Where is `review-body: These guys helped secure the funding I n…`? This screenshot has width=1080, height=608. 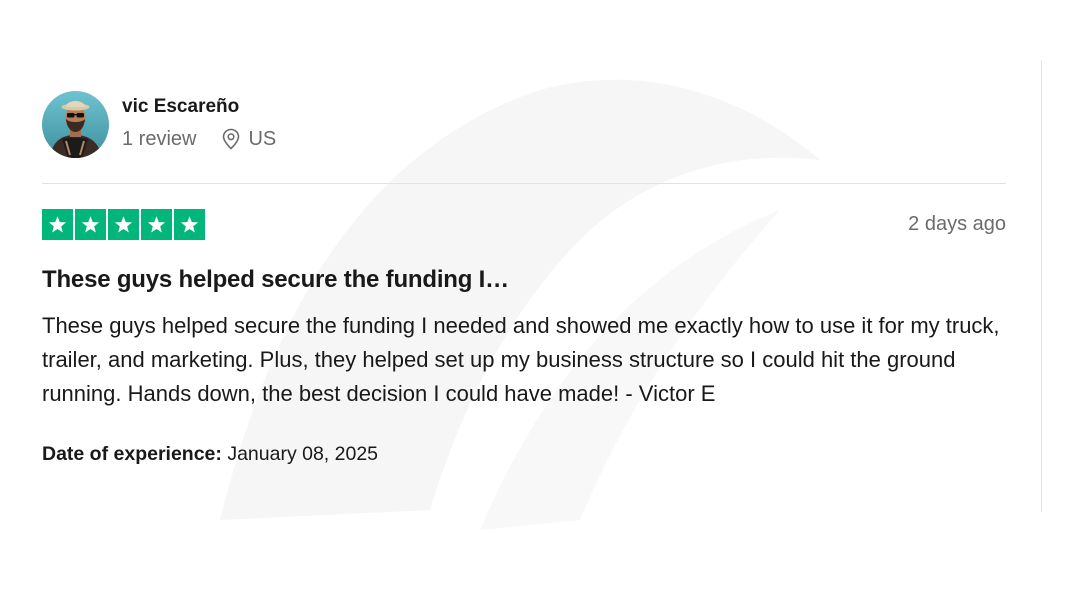 review-body: These guys helped secure the funding I n… is located at coordinates (521, 359).